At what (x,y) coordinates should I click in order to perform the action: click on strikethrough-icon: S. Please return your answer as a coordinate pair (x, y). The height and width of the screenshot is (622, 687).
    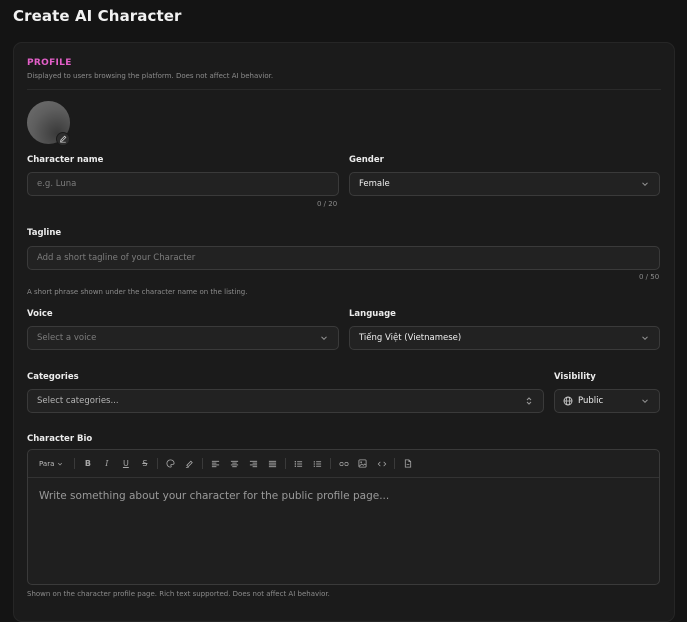
    Looking at the image, I should click on (145, 463).